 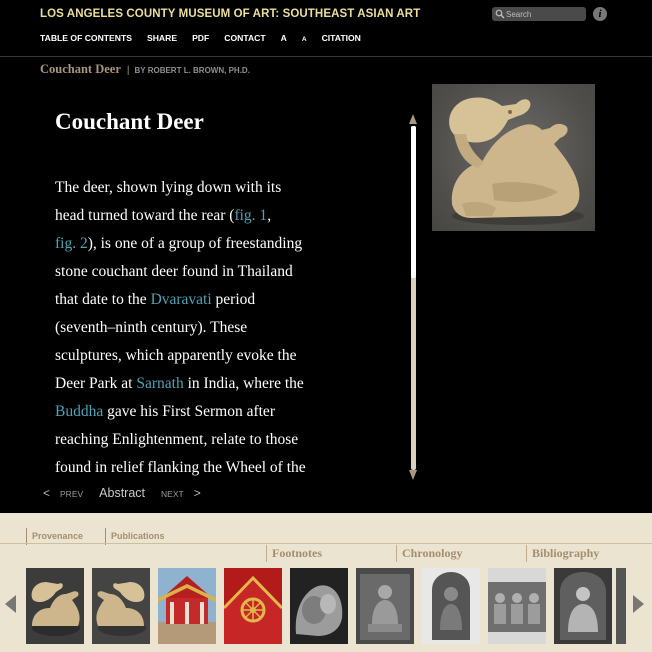 I want to click on sub-tabs: Footnotes Chronology Bibliography, so click(x=449, y=553).